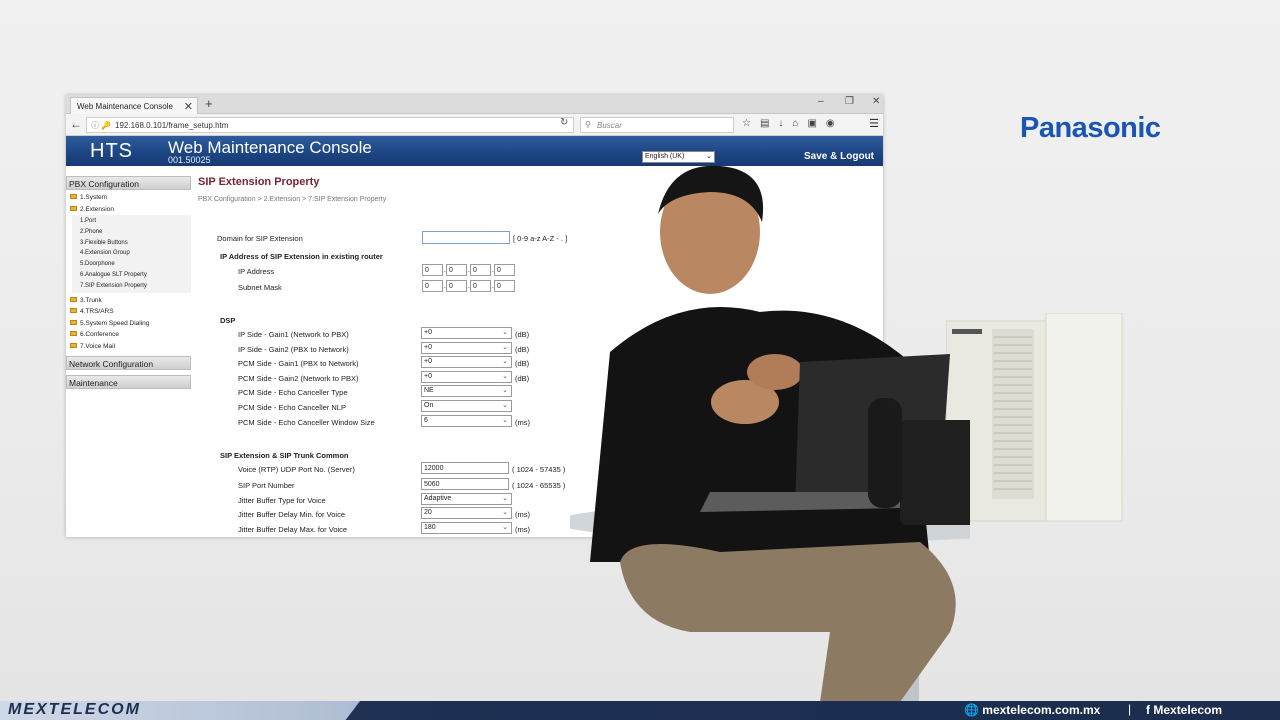 Image resolution: width=1280 pixels, height=720 pixels. I want to click on language-value: English (UK), so click(665, 156).